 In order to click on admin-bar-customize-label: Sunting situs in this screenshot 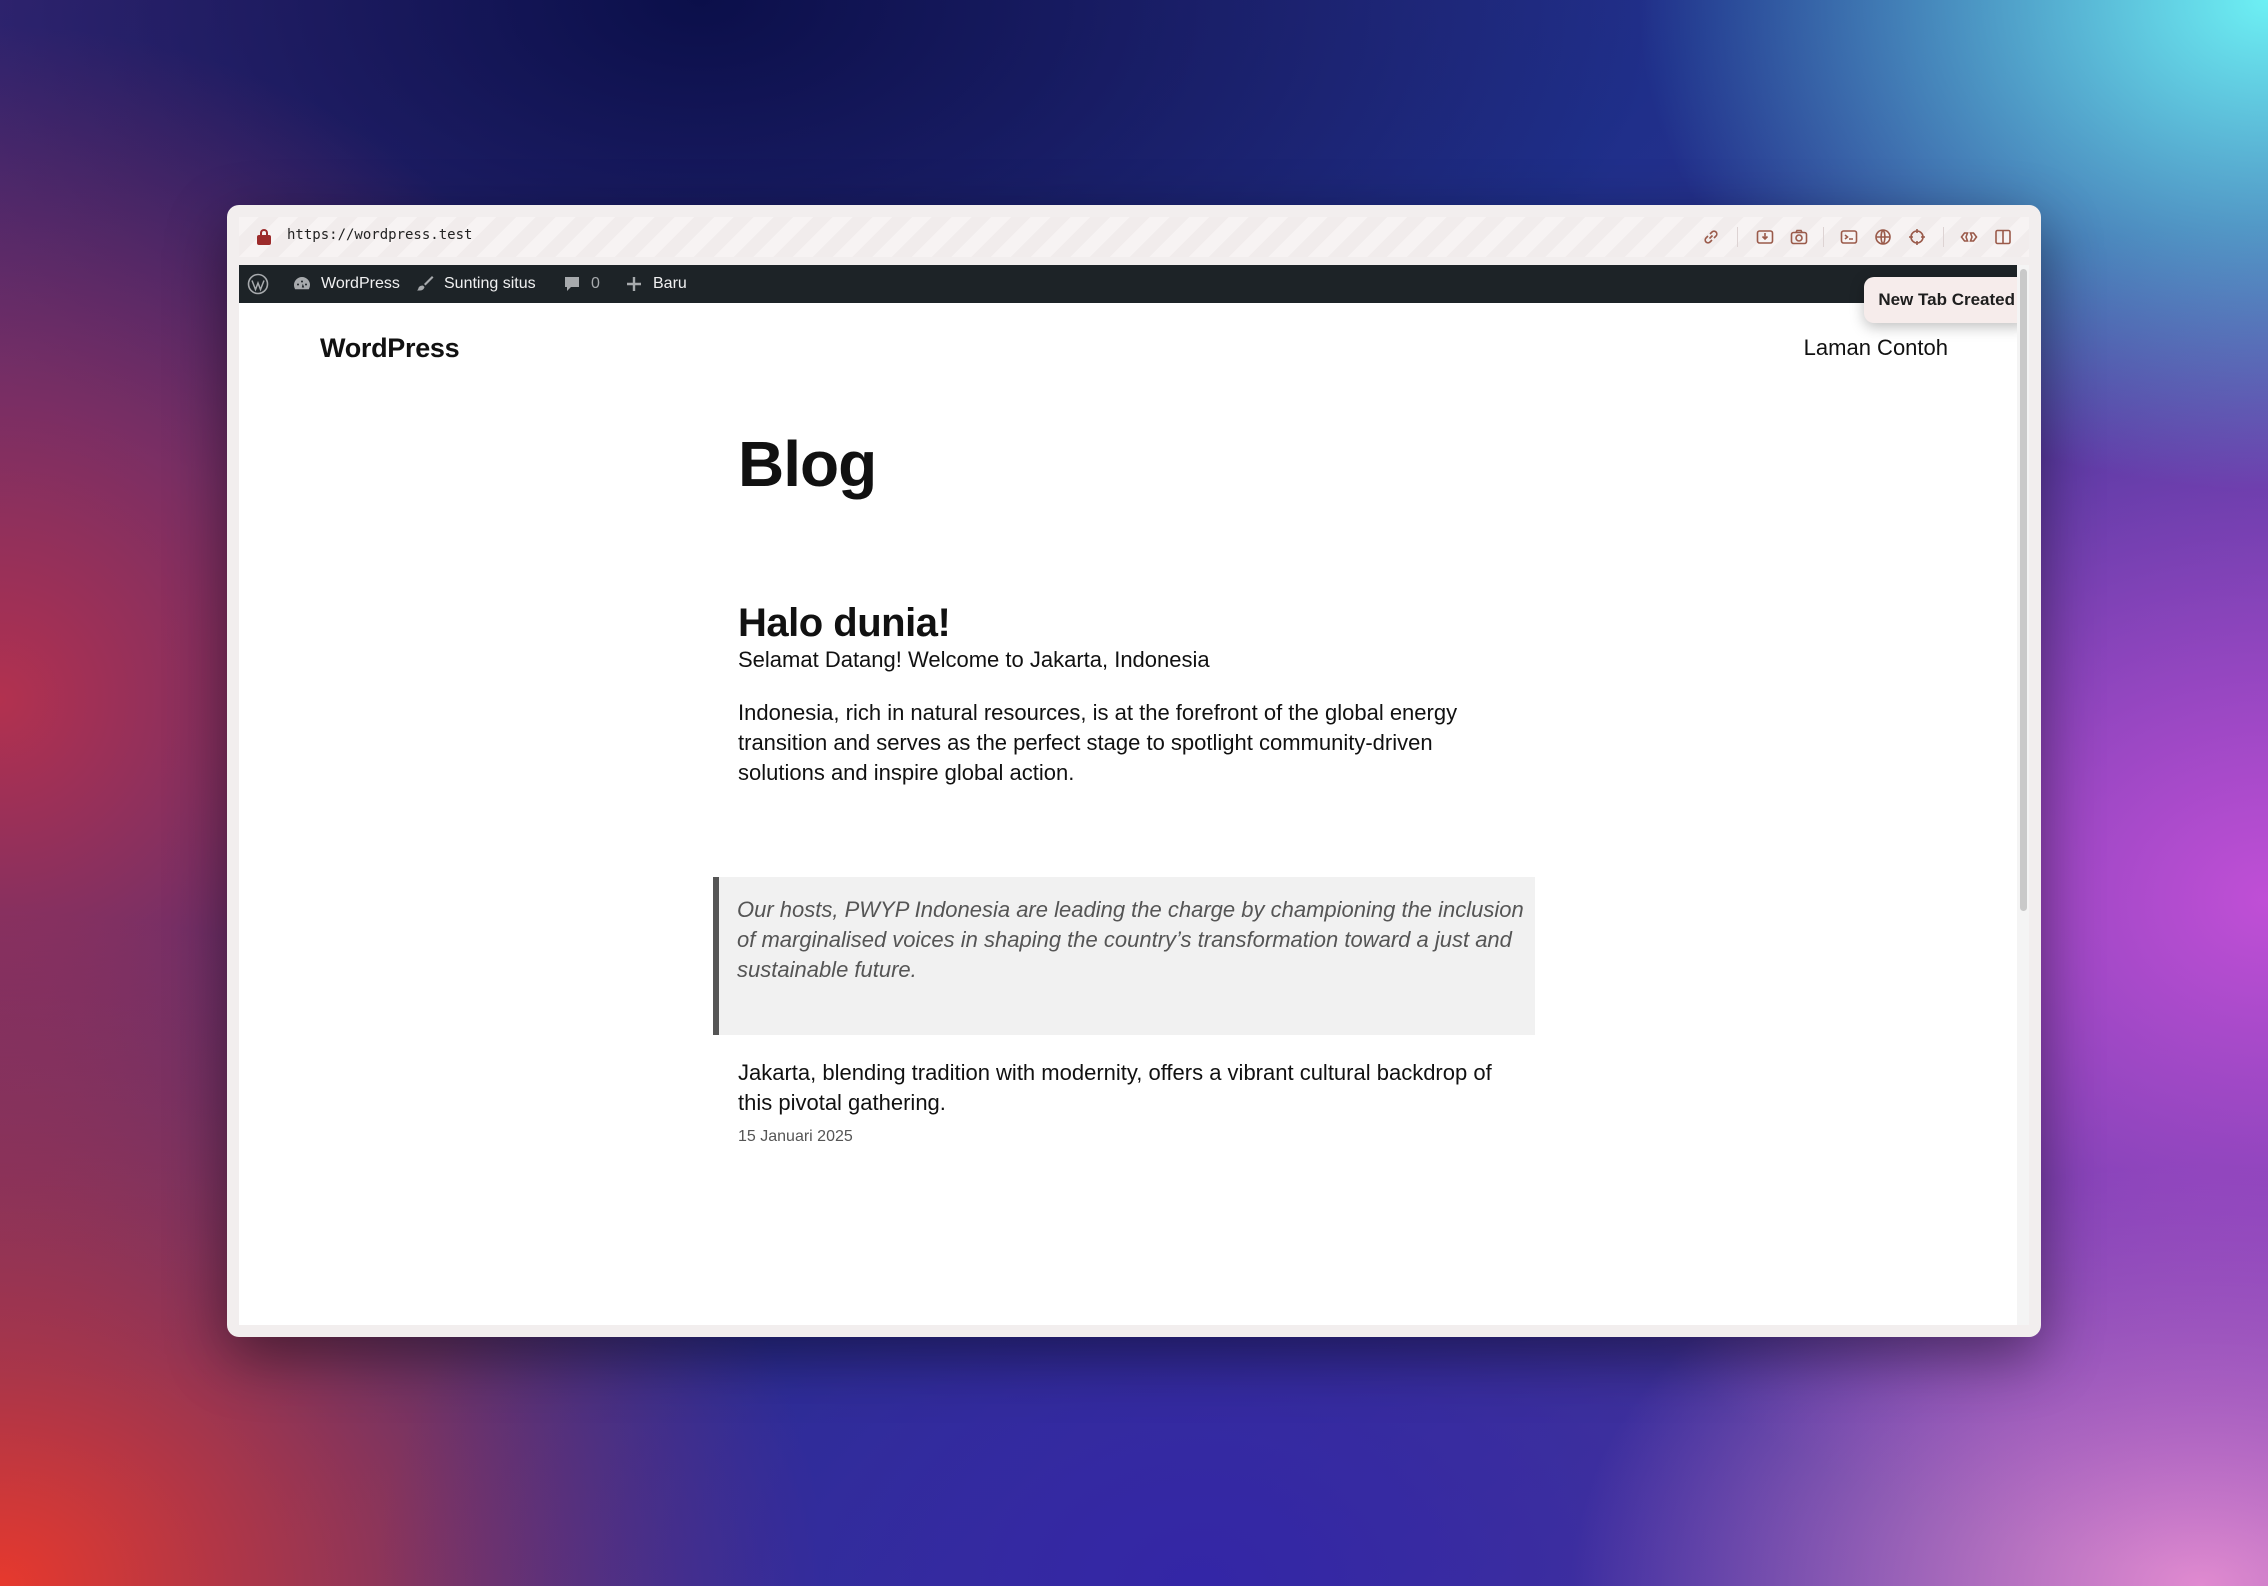, I will do `click(490, 283)`.